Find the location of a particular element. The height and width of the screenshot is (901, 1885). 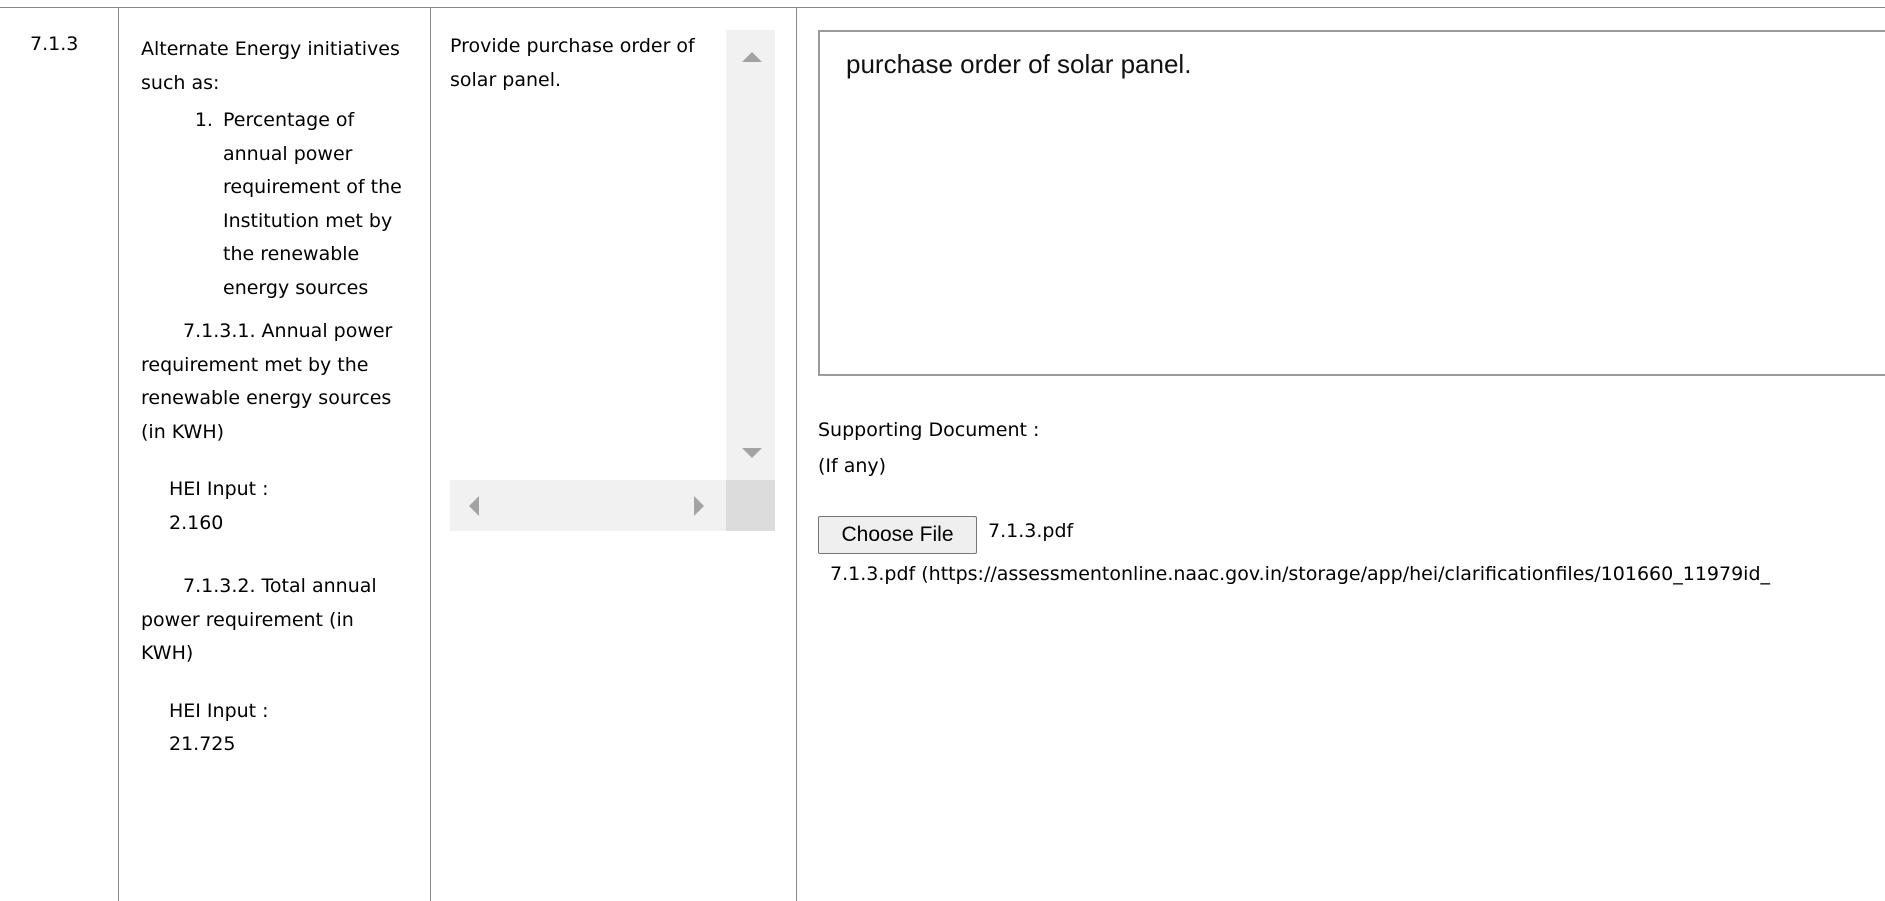

criteria-intro: Alternate Energy initiatives such as: is located at coordinates (270, 66).